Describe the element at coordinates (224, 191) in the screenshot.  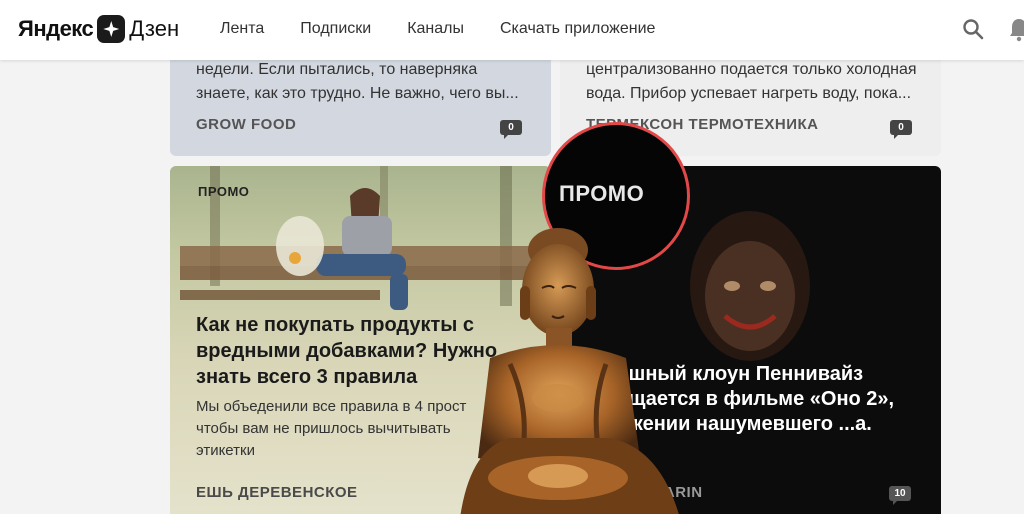
I see `promo-tag: ПРОМО` at that location.